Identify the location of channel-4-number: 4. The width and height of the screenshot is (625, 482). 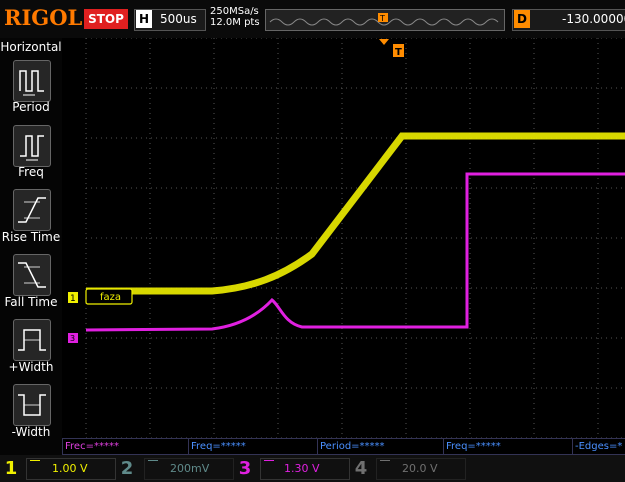
(361, 468).